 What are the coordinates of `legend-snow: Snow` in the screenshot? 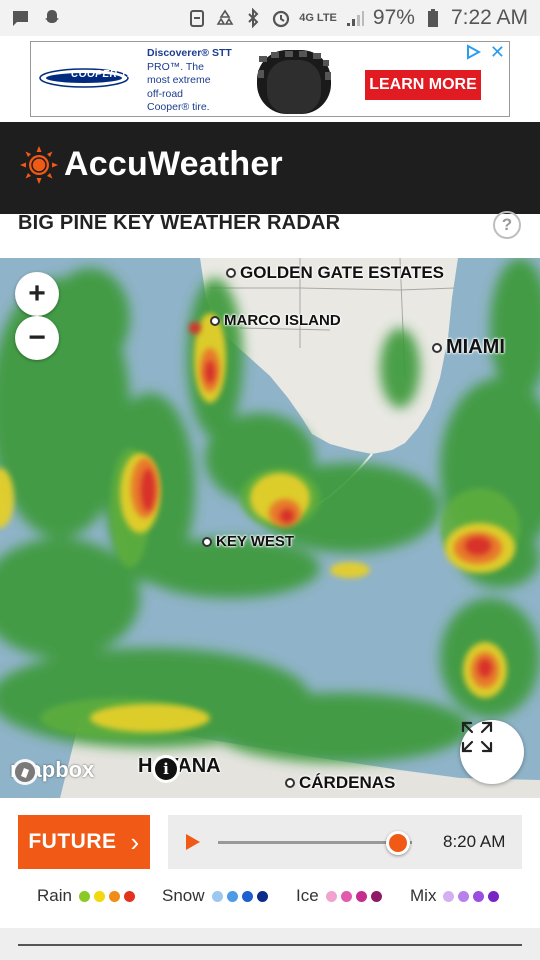 It's located at (215, 896).